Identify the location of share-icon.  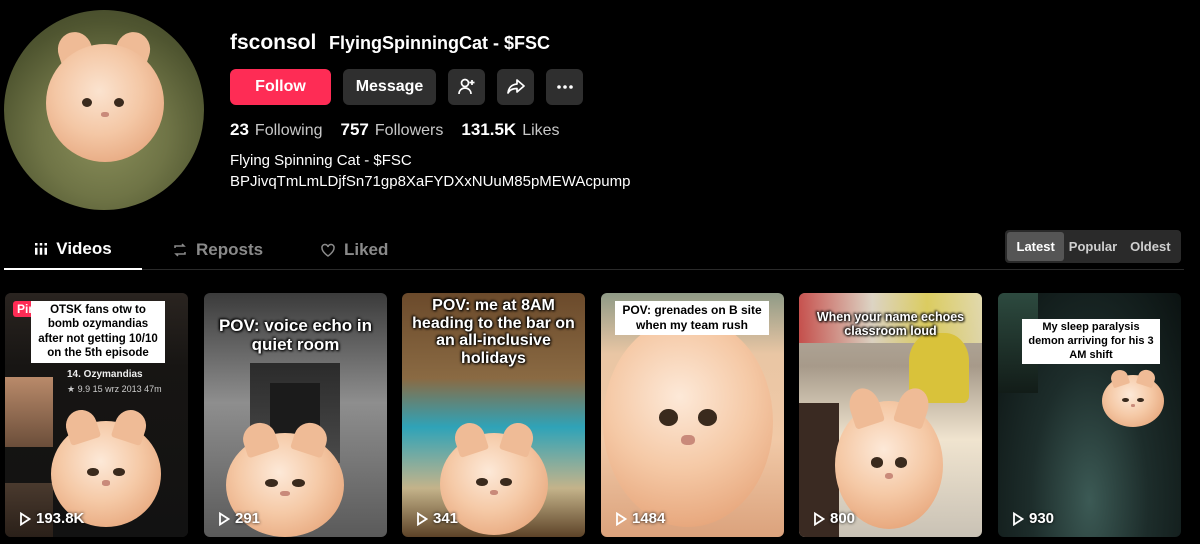
(515, 86).